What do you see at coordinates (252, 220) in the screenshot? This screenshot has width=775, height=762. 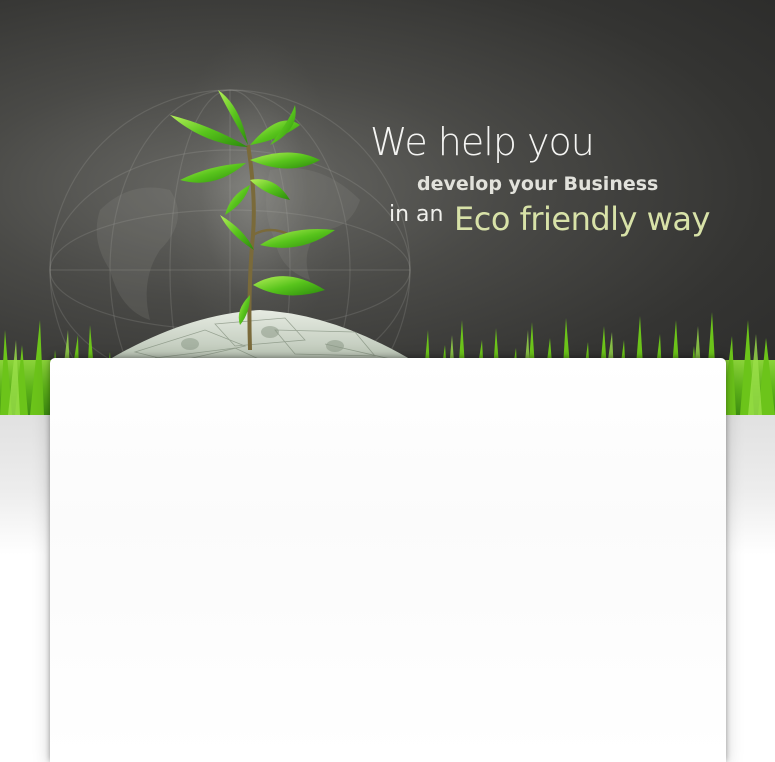 I see `green-sapling-icon` at bounding box center [252, 220].